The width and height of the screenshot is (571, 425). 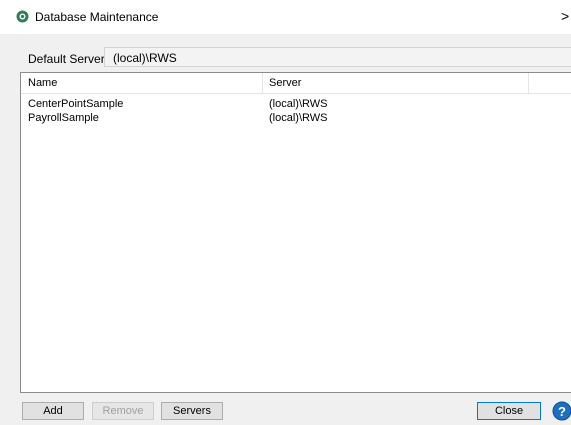 I want to click on default-server-value: (local)\RWS, so click(x=145, y=58).